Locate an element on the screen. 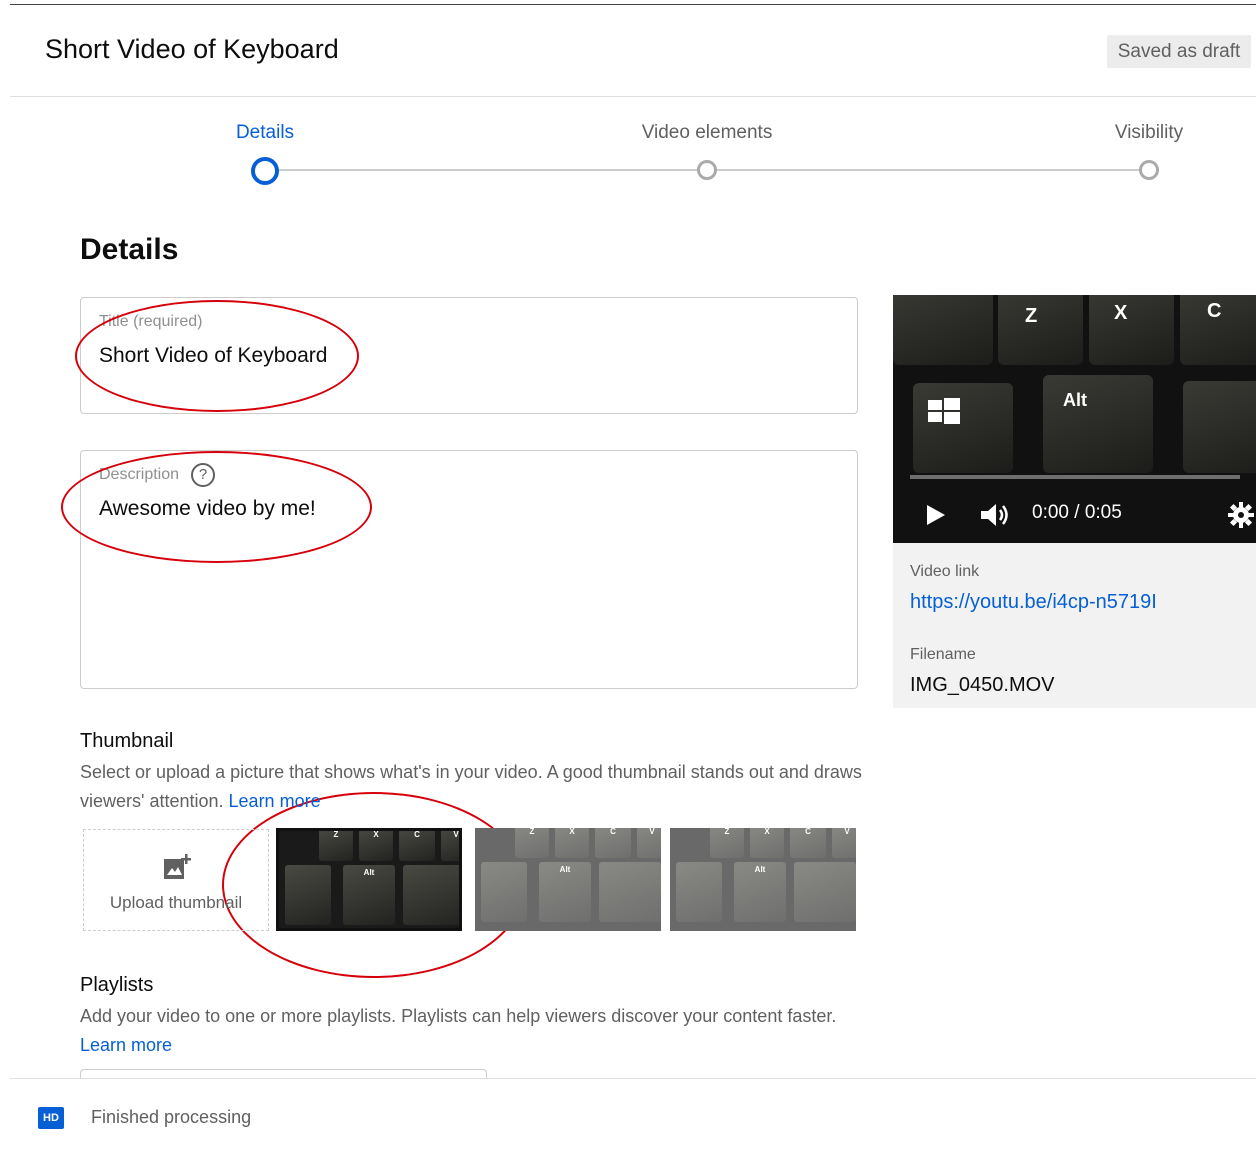  playlists-learn-more-link: Learn more is located at coordinates (126, 1045).